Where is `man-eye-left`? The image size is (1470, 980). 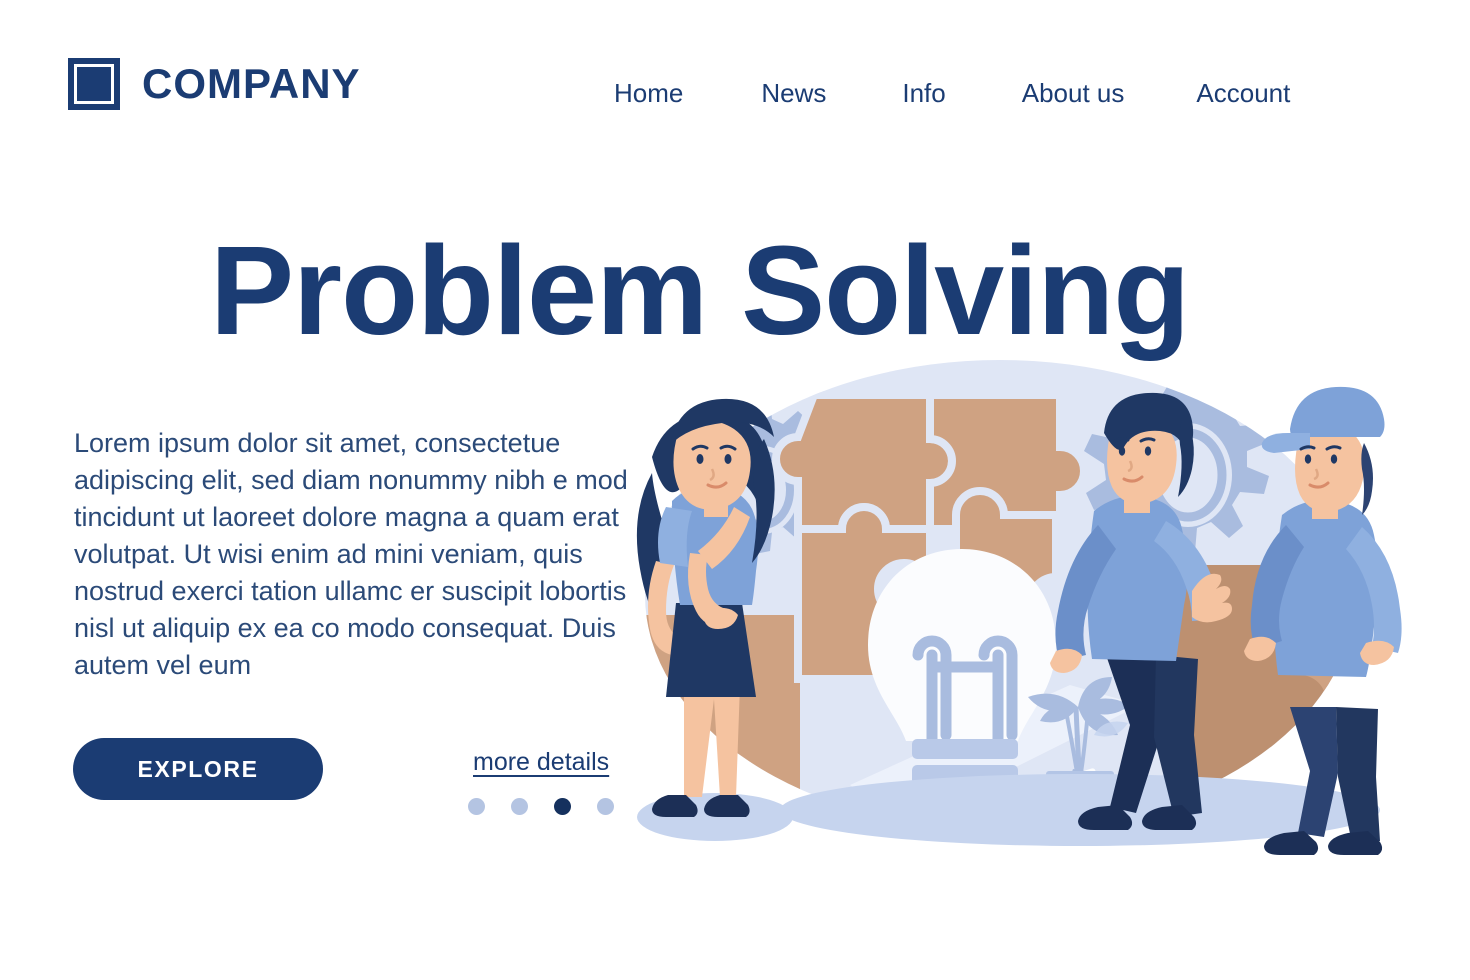 man-eye-left is located at coordinates (1122, 451).